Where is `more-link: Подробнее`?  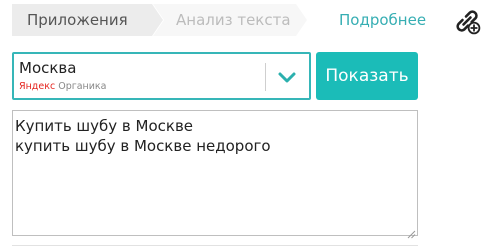 more-link: Подробнее is located at coordinates (382, 20).